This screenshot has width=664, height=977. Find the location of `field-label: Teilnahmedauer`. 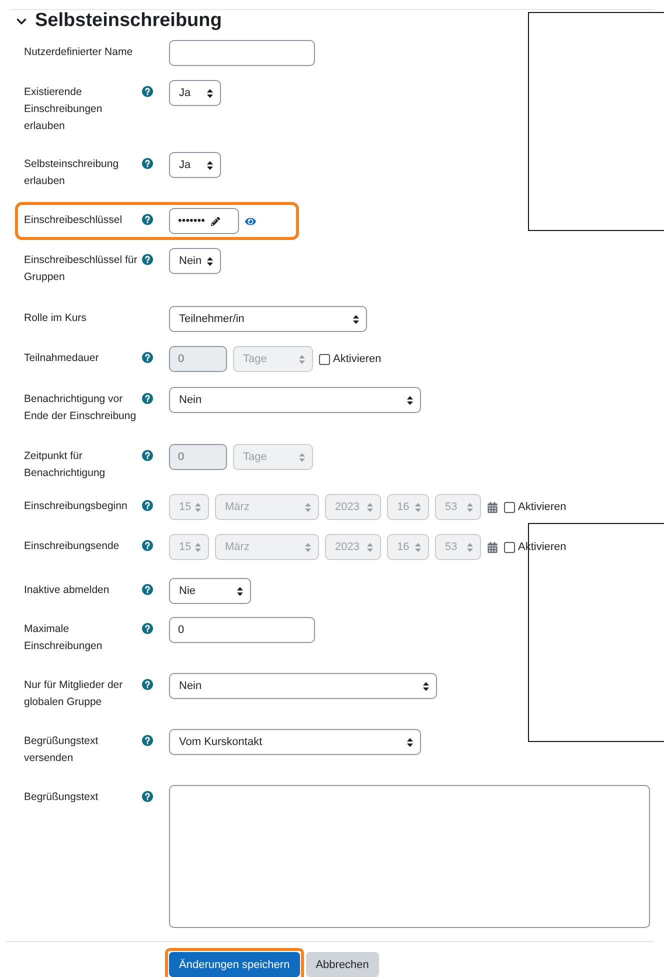

field-label: Teilnahmedauer is located at coordinates (62, 358).